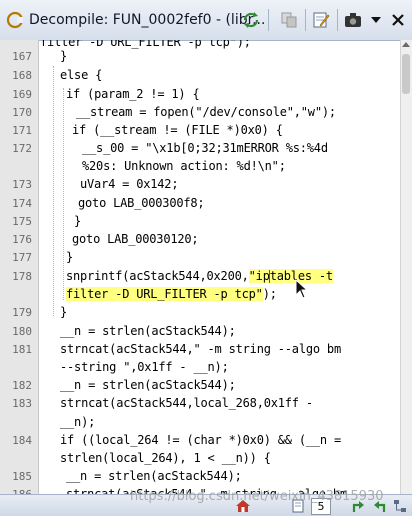 Image resolution: width=412 pixels, height=516 pixels. Describe the element at coordinates (22, 112) in the screenshot. I see `line-number: 170` at that location.